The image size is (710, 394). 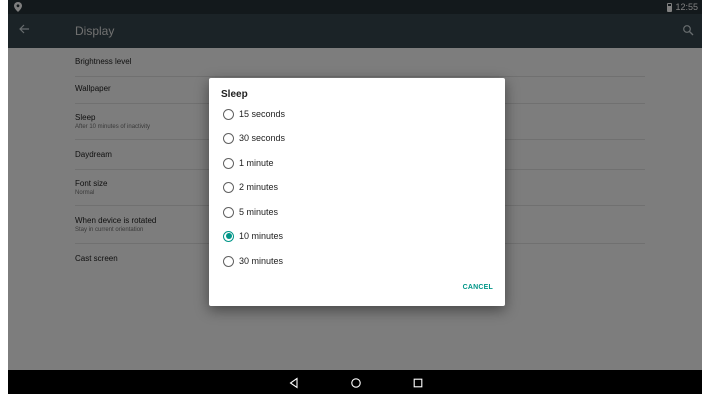 What do you see at coordinates (262, 114) in the screenshot?
I see `option-label: 15 seconds` at bounding box center [262, 114].